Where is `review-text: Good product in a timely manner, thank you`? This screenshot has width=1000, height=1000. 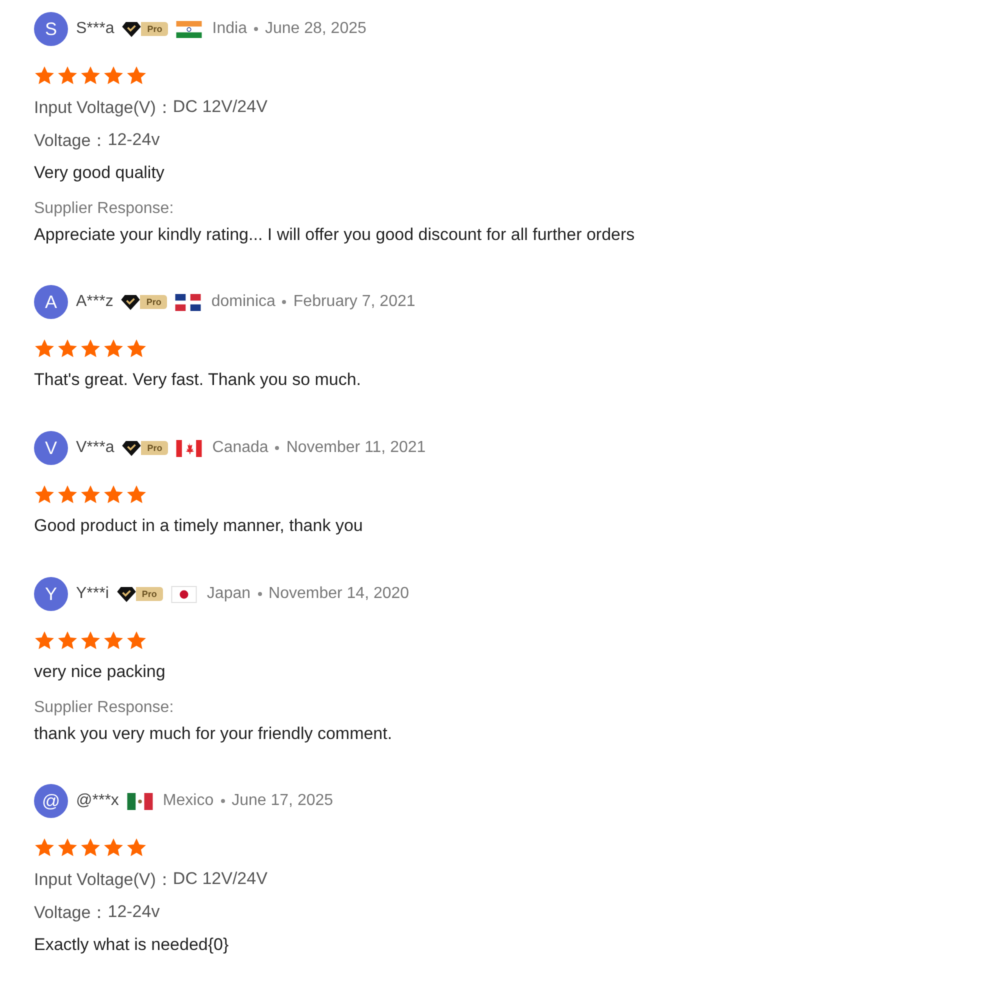
review-text: Good product in a timely manner, thank you is located at coordinates (199, 526).